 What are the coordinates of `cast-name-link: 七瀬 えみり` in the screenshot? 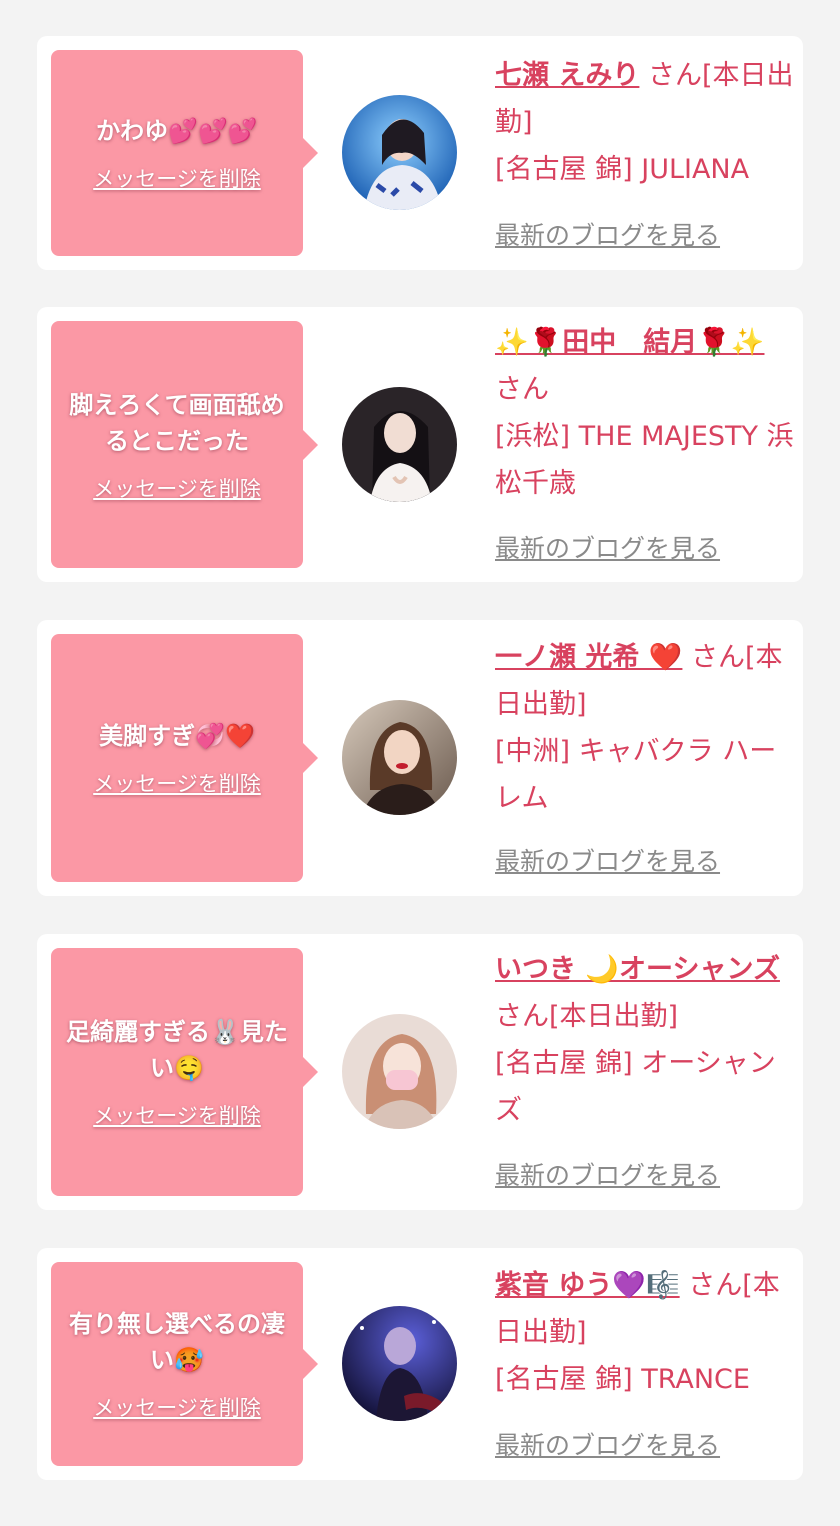 It's located at (567, 75).